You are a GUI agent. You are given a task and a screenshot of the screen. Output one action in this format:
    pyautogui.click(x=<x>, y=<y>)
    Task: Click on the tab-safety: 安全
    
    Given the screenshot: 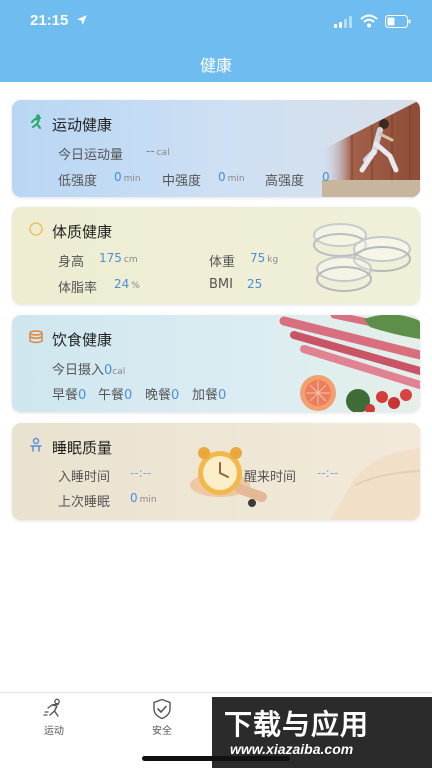 What is the action you would take?
    pyautogui.click(x=162, y=717)
    